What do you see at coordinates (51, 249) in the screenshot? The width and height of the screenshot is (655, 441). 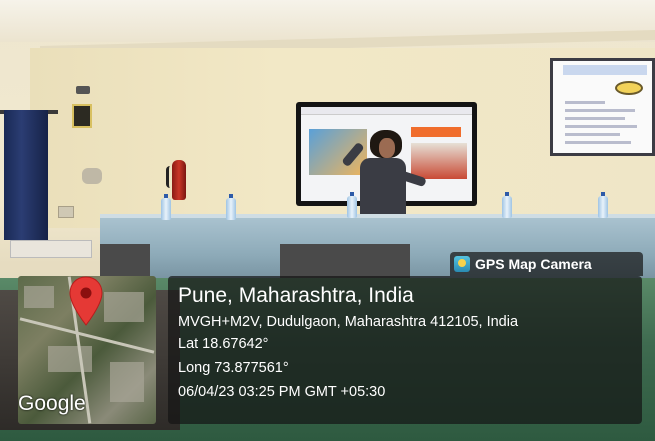 I see `side-table` at bounding box center [51, 249].